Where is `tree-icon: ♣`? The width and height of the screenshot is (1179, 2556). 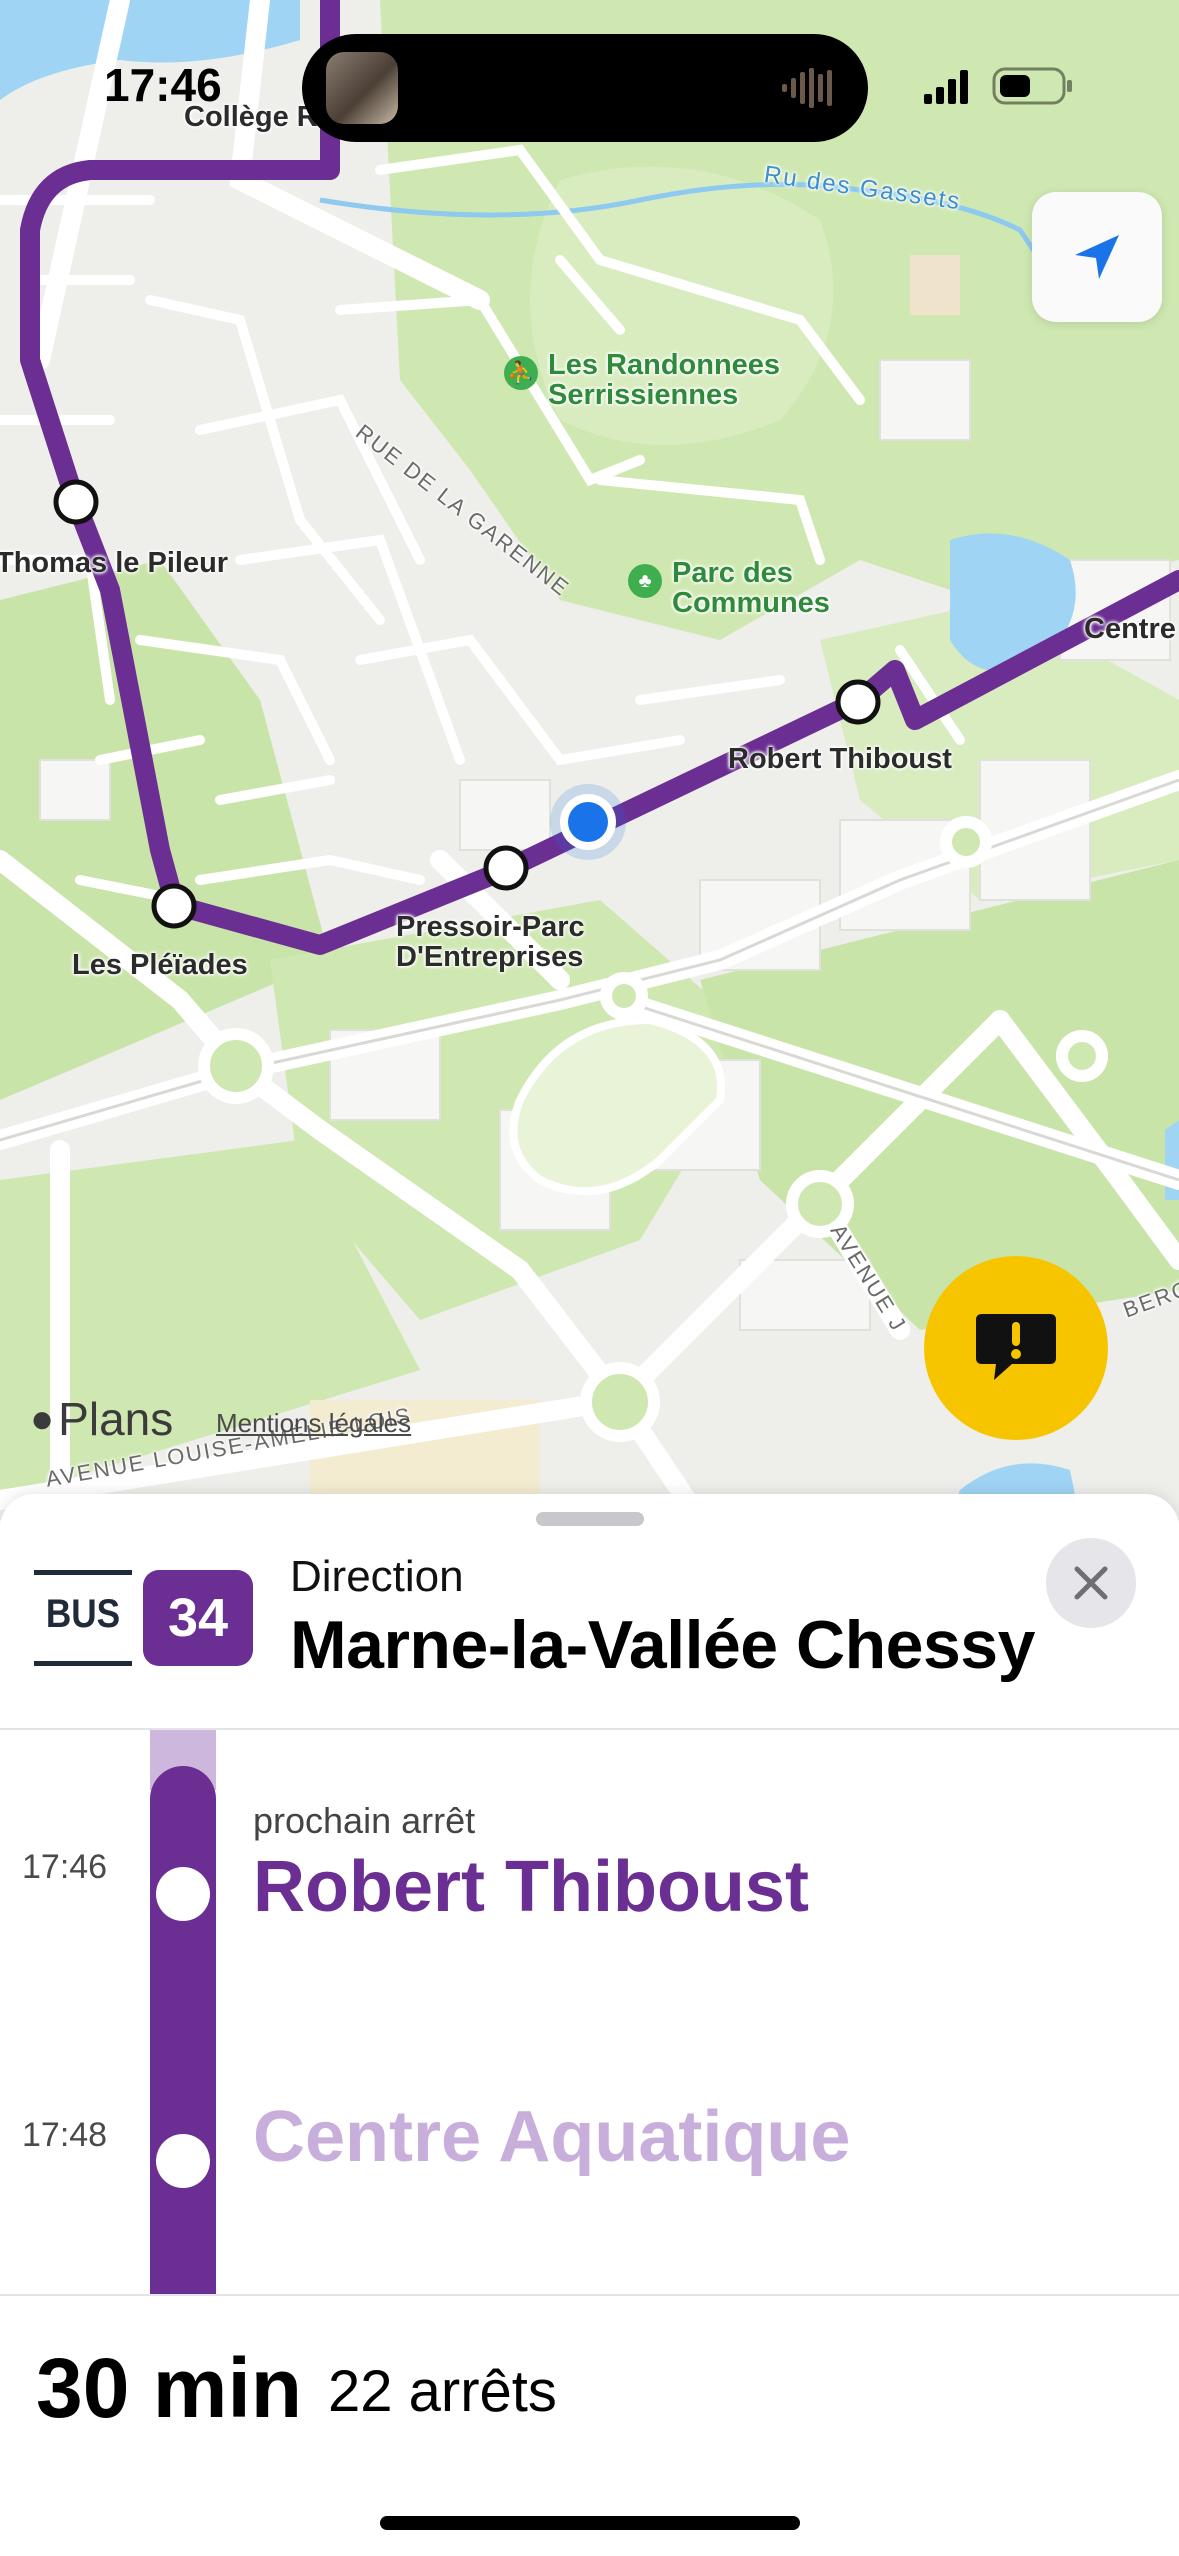 tree-icon: ♣ is located at coordinates (645, 581).